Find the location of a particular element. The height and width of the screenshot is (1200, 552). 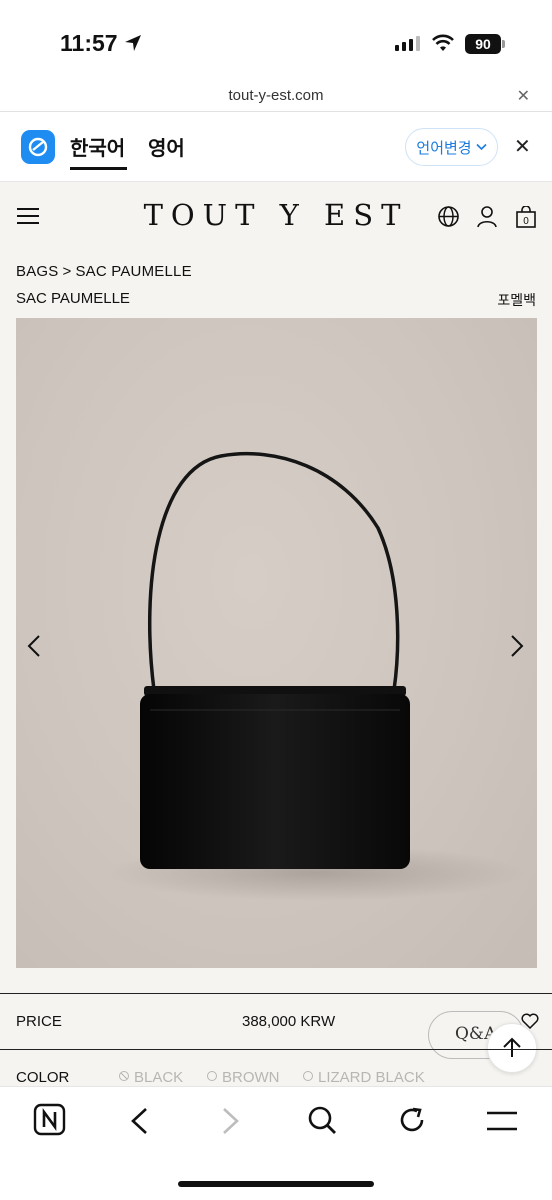

scroll-top-button is located at coordinates (512, 1048).